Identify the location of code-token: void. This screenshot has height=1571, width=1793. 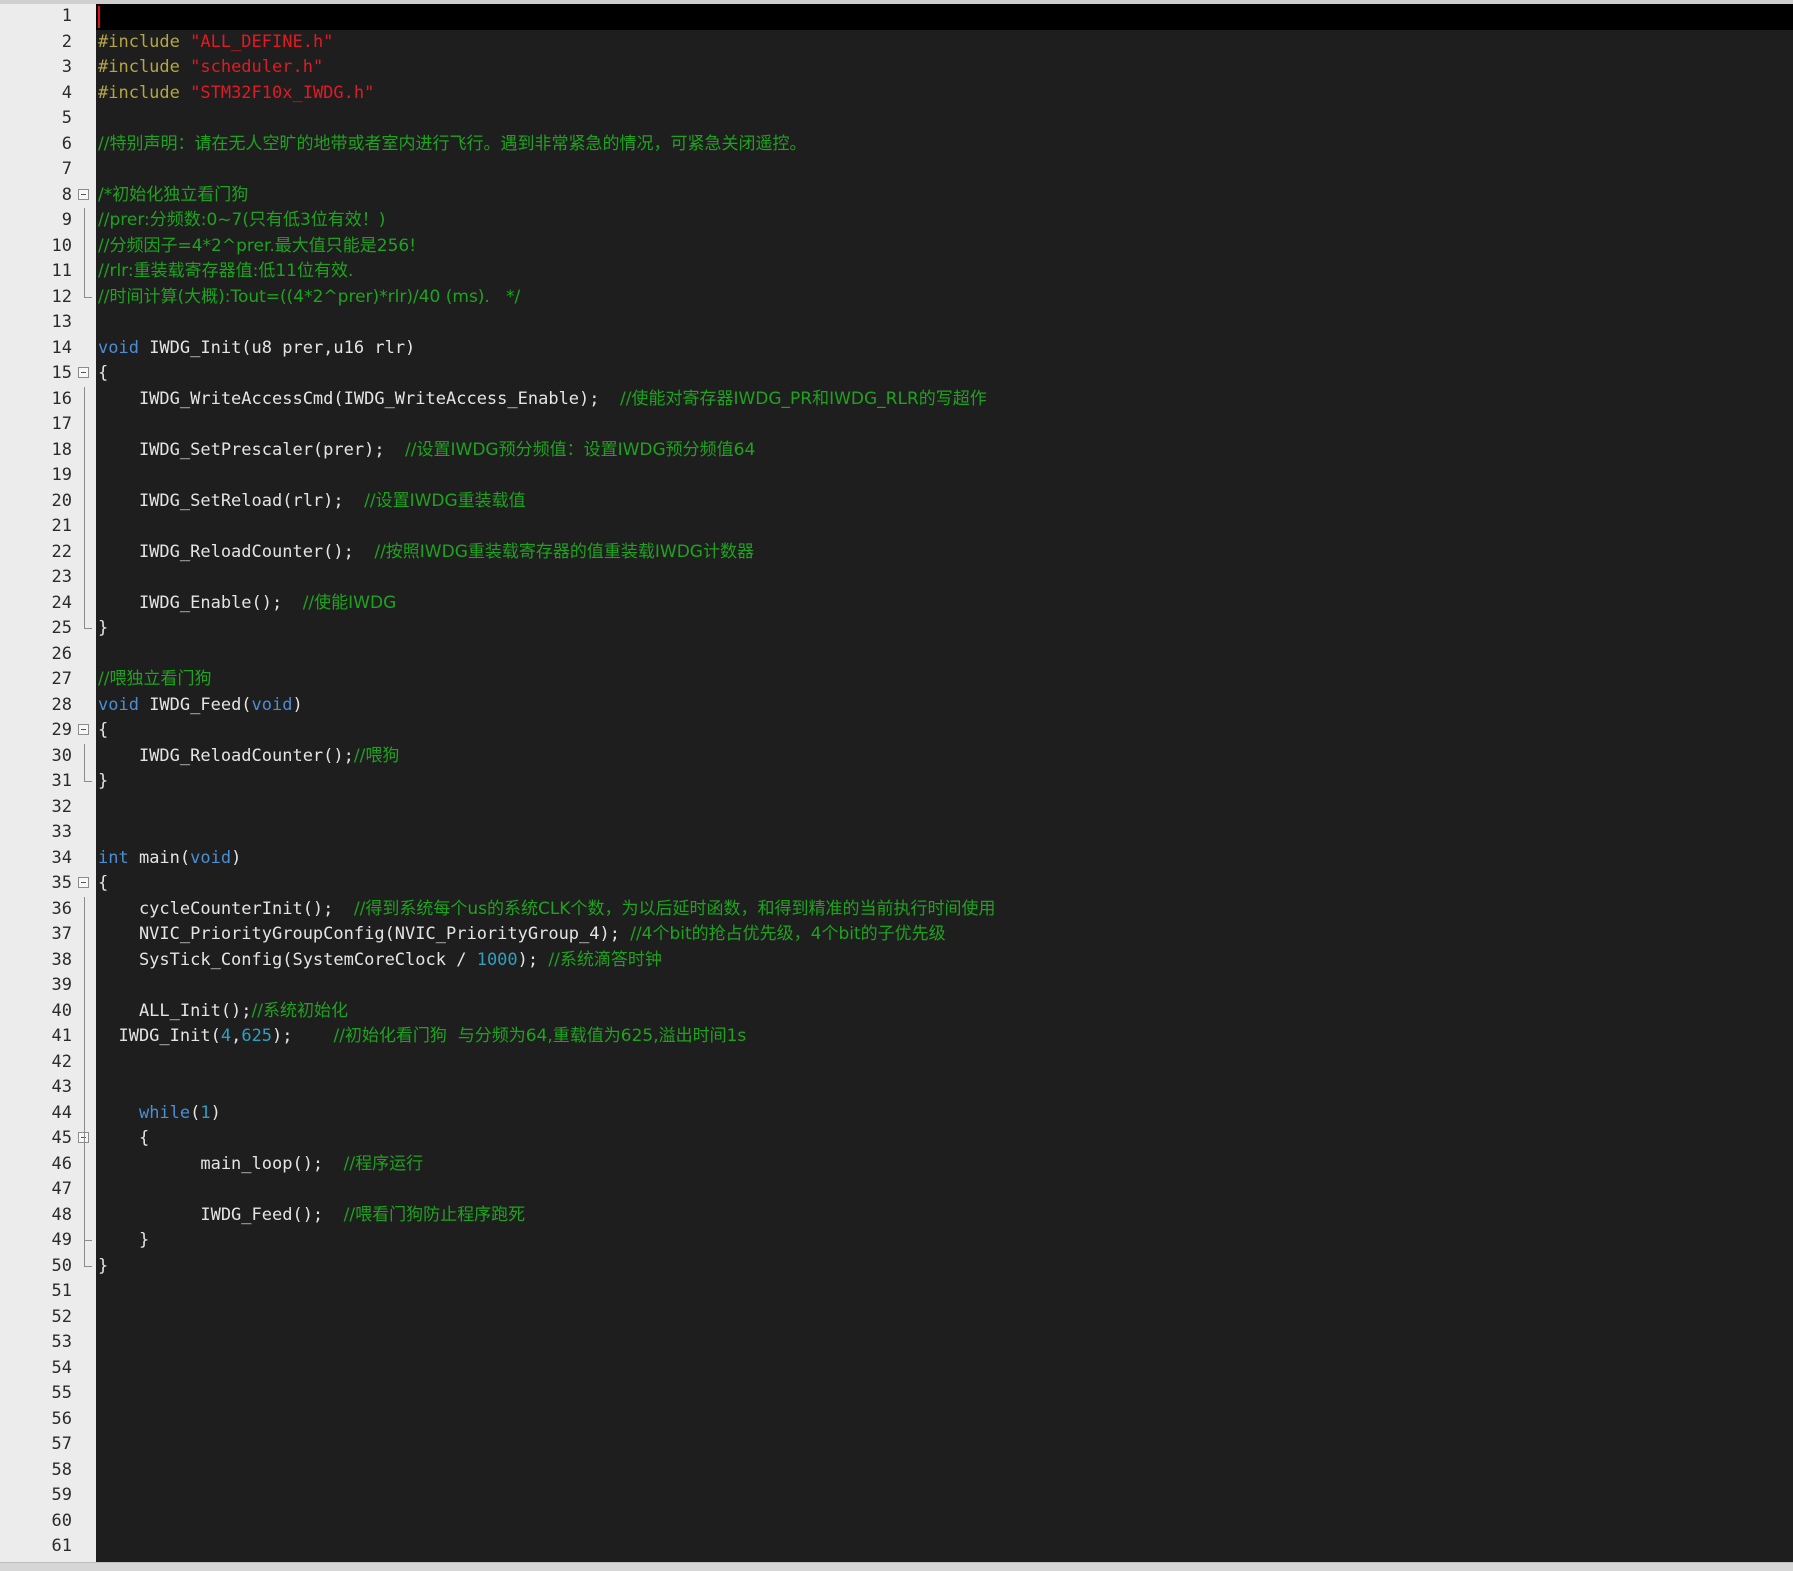
(272, 704).